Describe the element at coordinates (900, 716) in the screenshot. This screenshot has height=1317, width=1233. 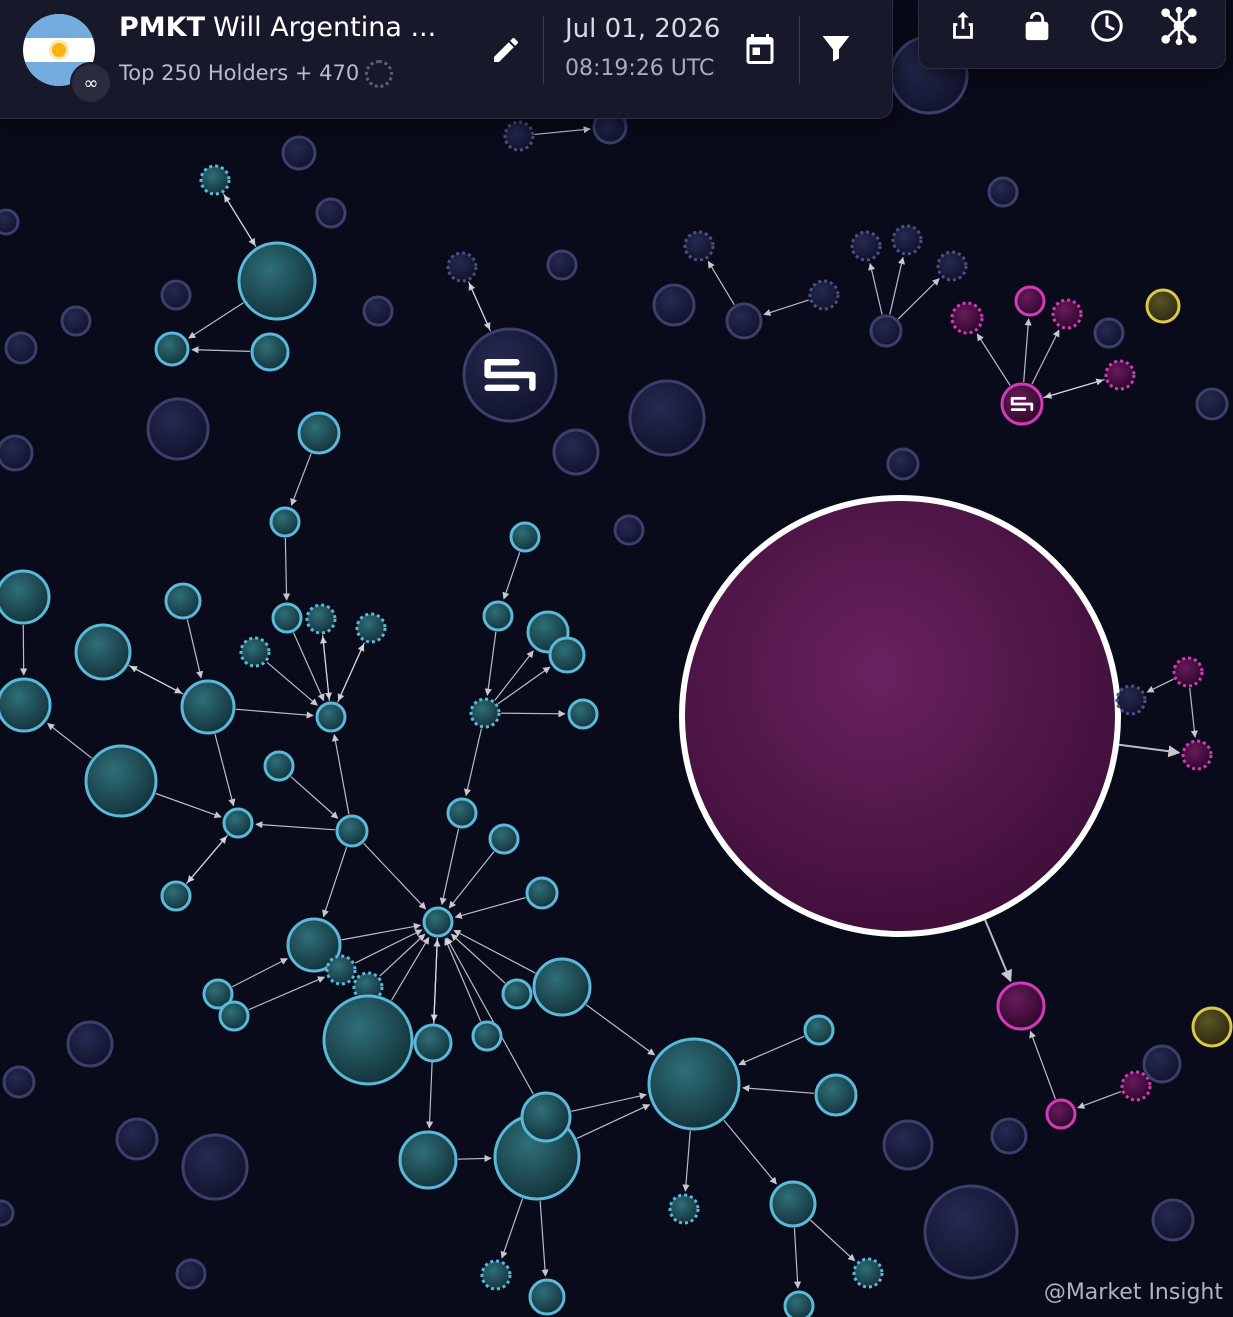
I see `whale-holder-bubble` at that location.